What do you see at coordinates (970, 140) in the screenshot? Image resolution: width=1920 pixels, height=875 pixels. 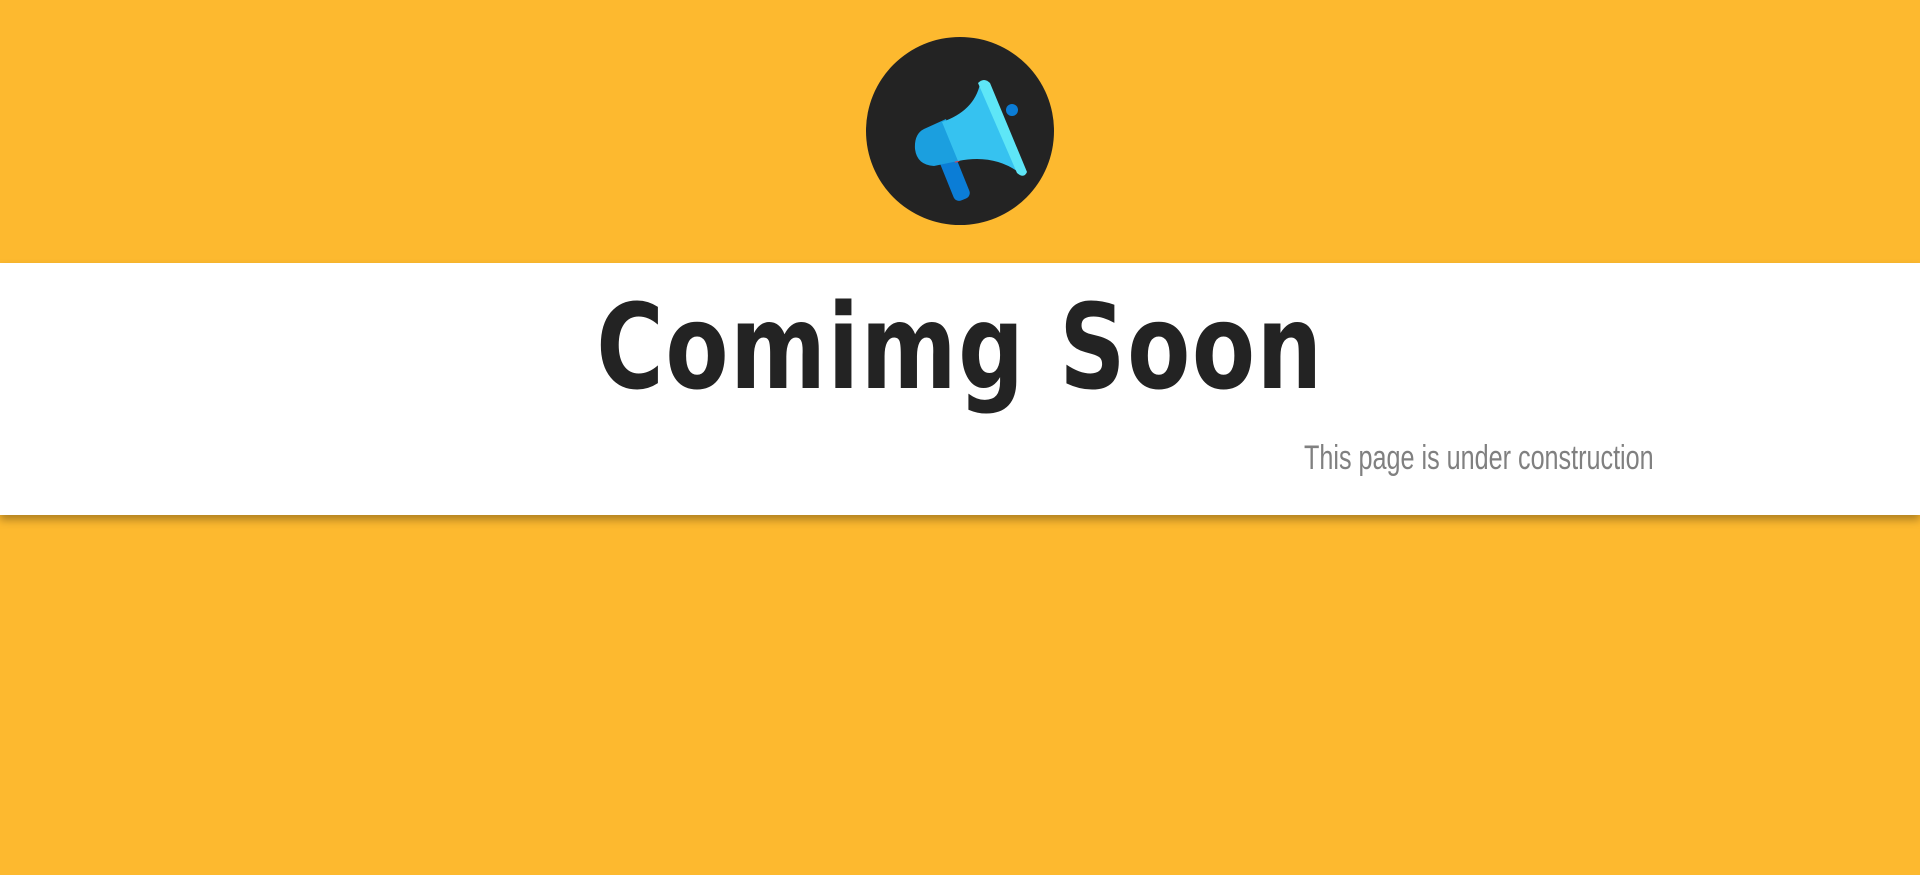 I see `megaphone-icon` at bounding box center [970, 140].